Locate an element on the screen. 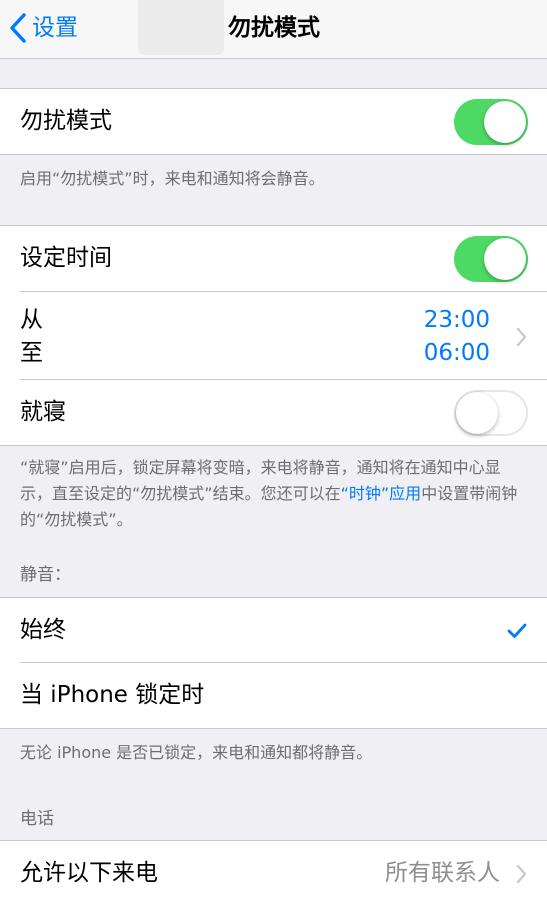  dnd-row: 勿扰模式 is located at coordinates (273, 121).